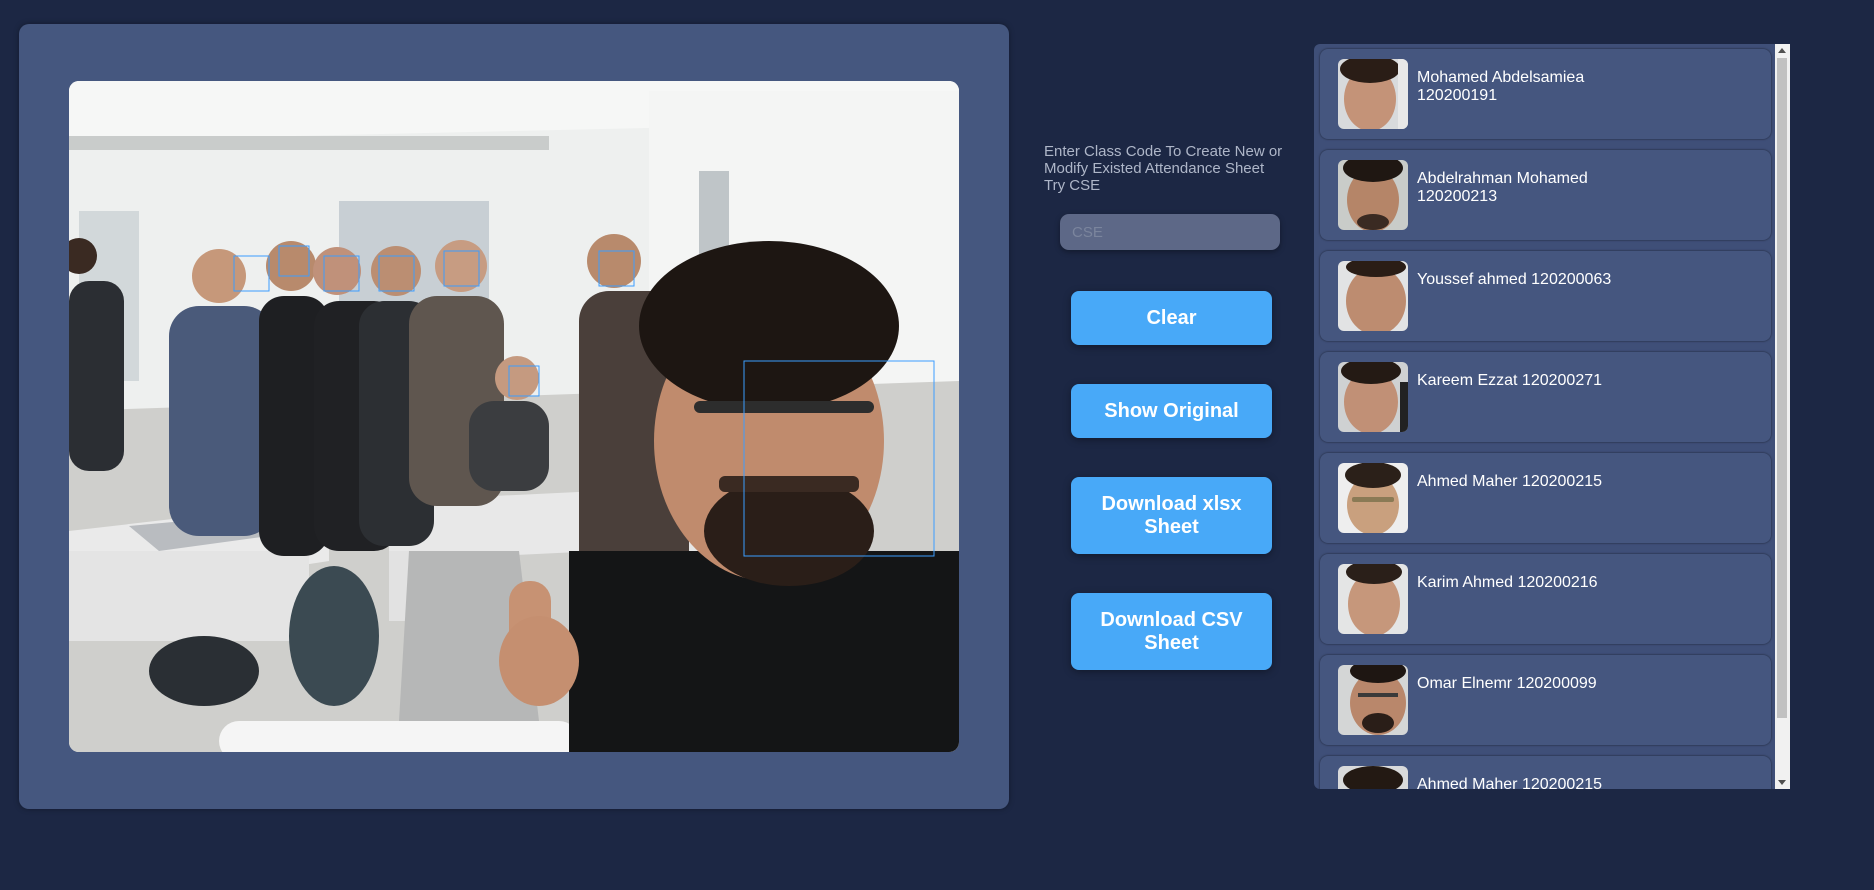 This screenshot has height=890, width=1874. I want to click on student-label: Abdelrahman Mohamed 120200213, so click(1502, 187).